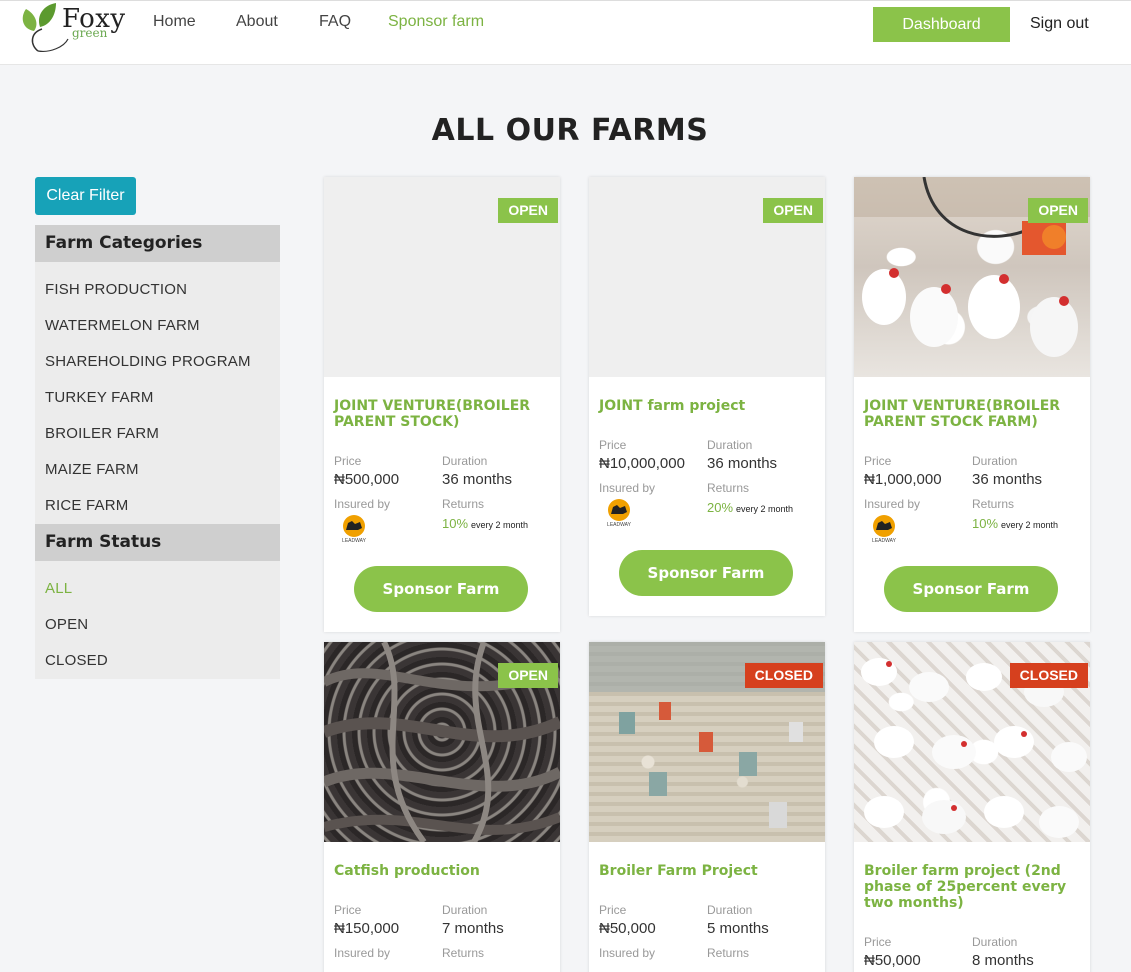 The width and height of the screenshot is (1131, 972). What do you see at coordinates (157, 362) in the screenshot?
I see `category-shareholding-program: SHAREHOLDING PROGRAM` at bounding box center [157, 362].